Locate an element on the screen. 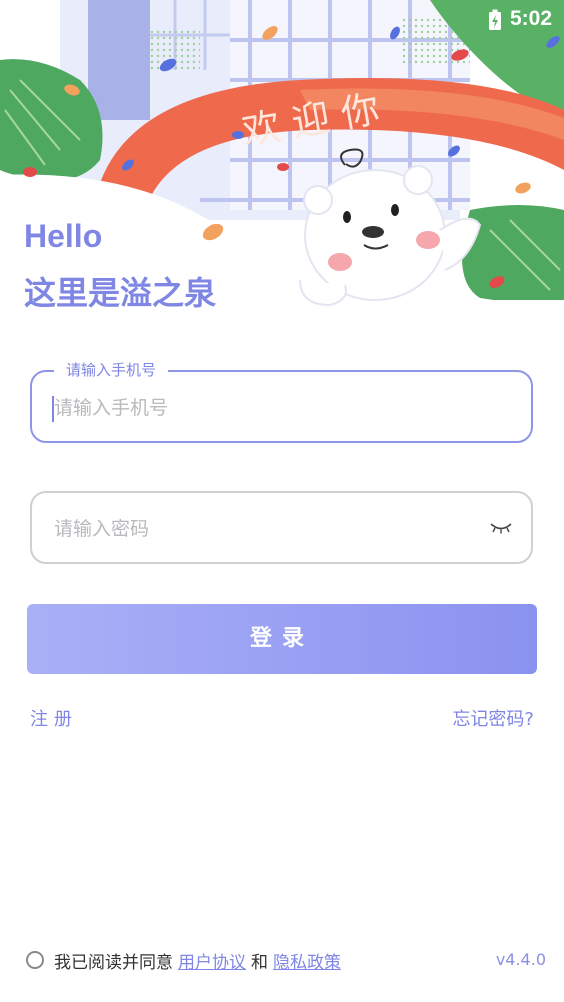 This screenshot has height=1002, width=564. agreement-checkbox is located at coordinates (35, 960).